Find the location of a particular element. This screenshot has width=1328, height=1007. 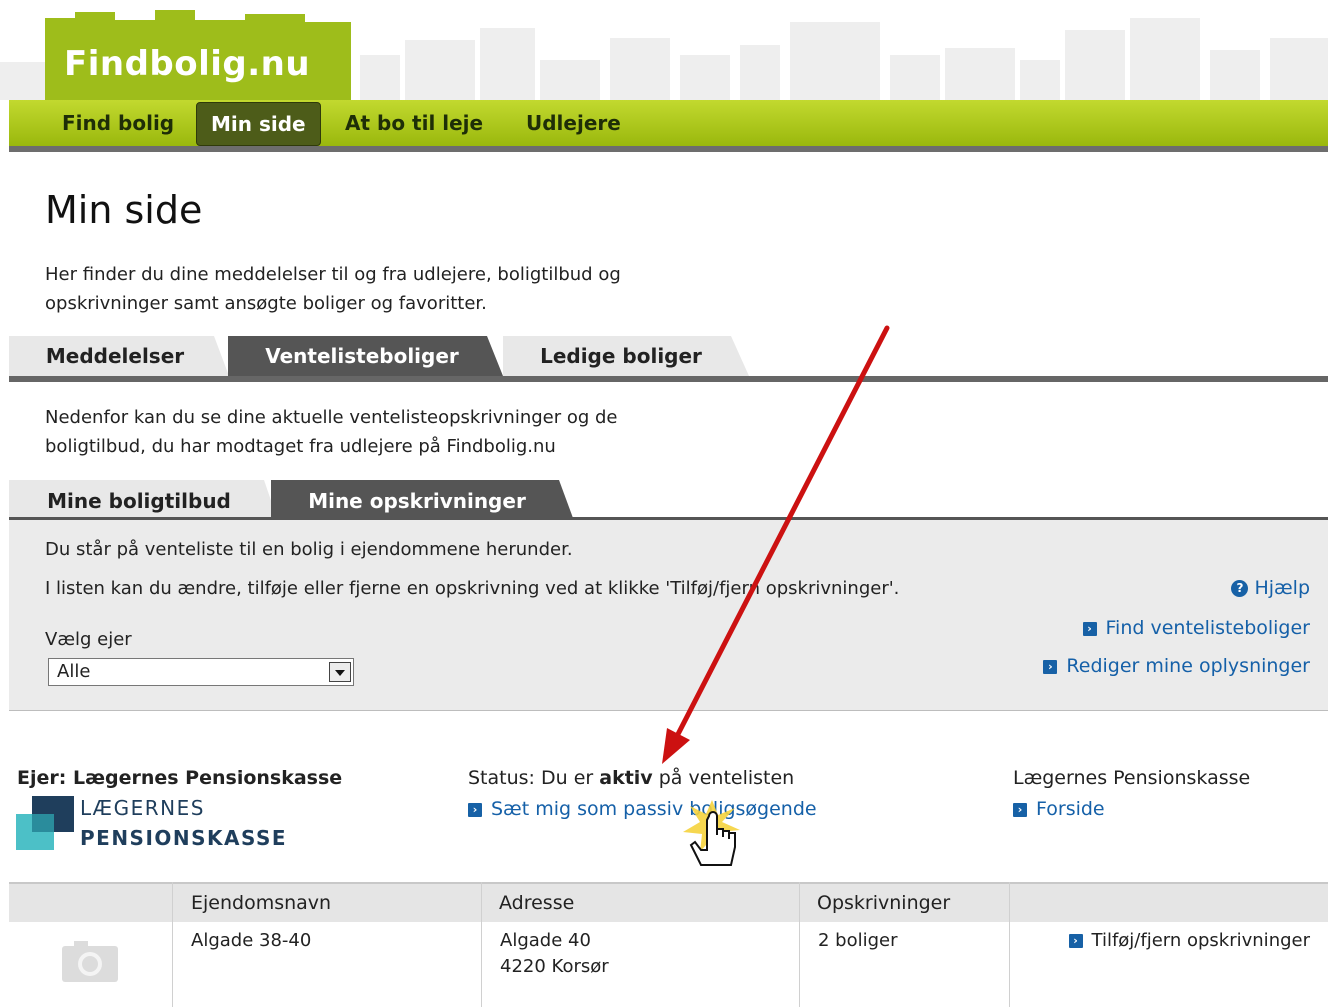

action-link-label: Tilføj/fjern opskrivninger is located at coordinates (1201, 940).